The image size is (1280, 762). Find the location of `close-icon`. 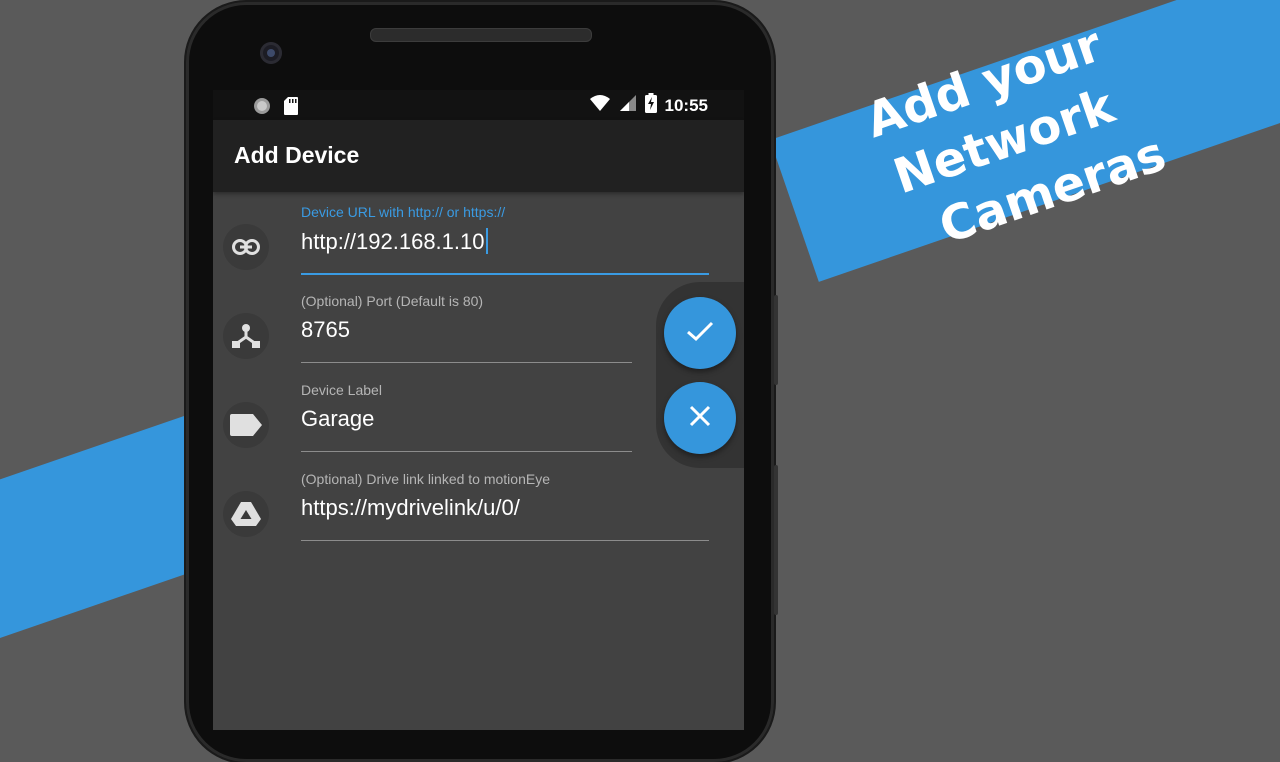

close-icon is located at coordinates (700, 418).